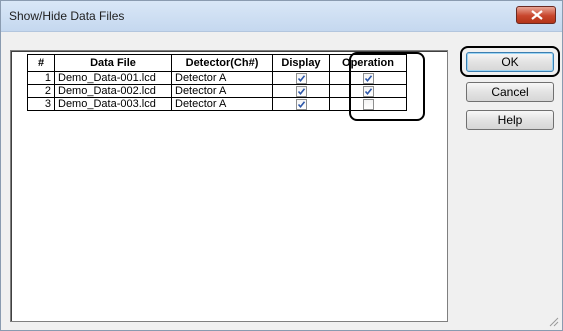  I want to click on data-file-name: Demo_Data-001.lcd, so click(113, 78).